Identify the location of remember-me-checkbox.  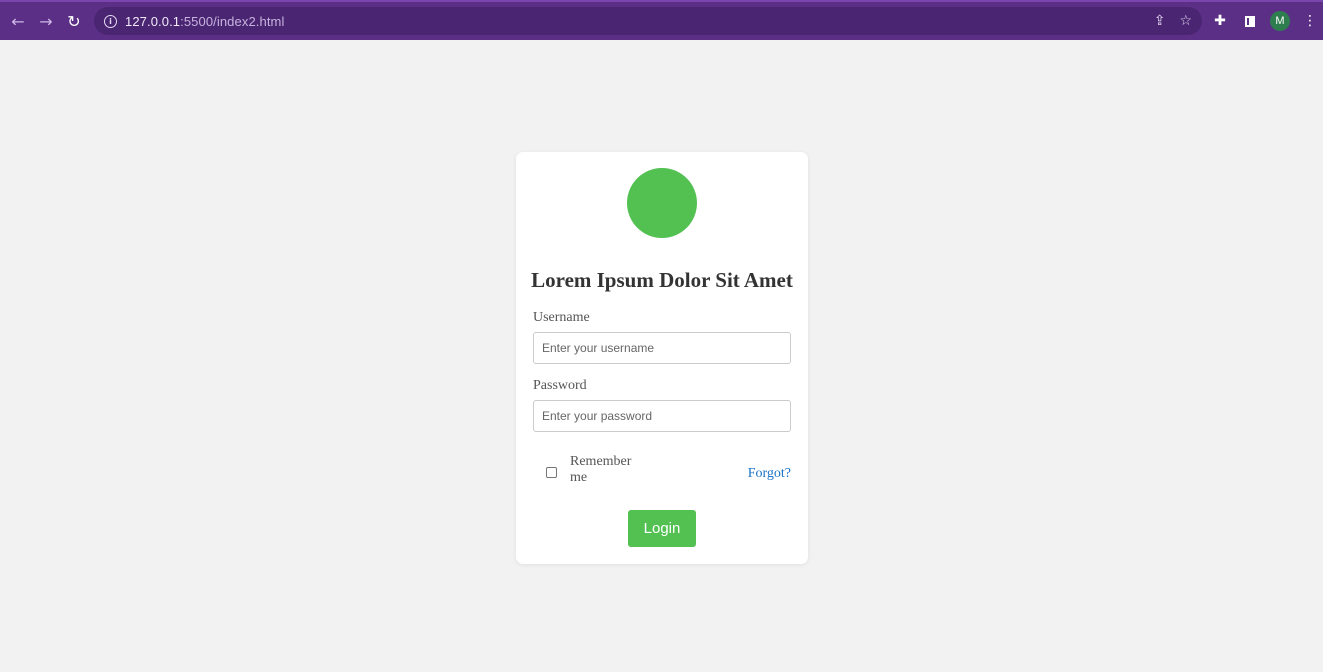
(551, 472).